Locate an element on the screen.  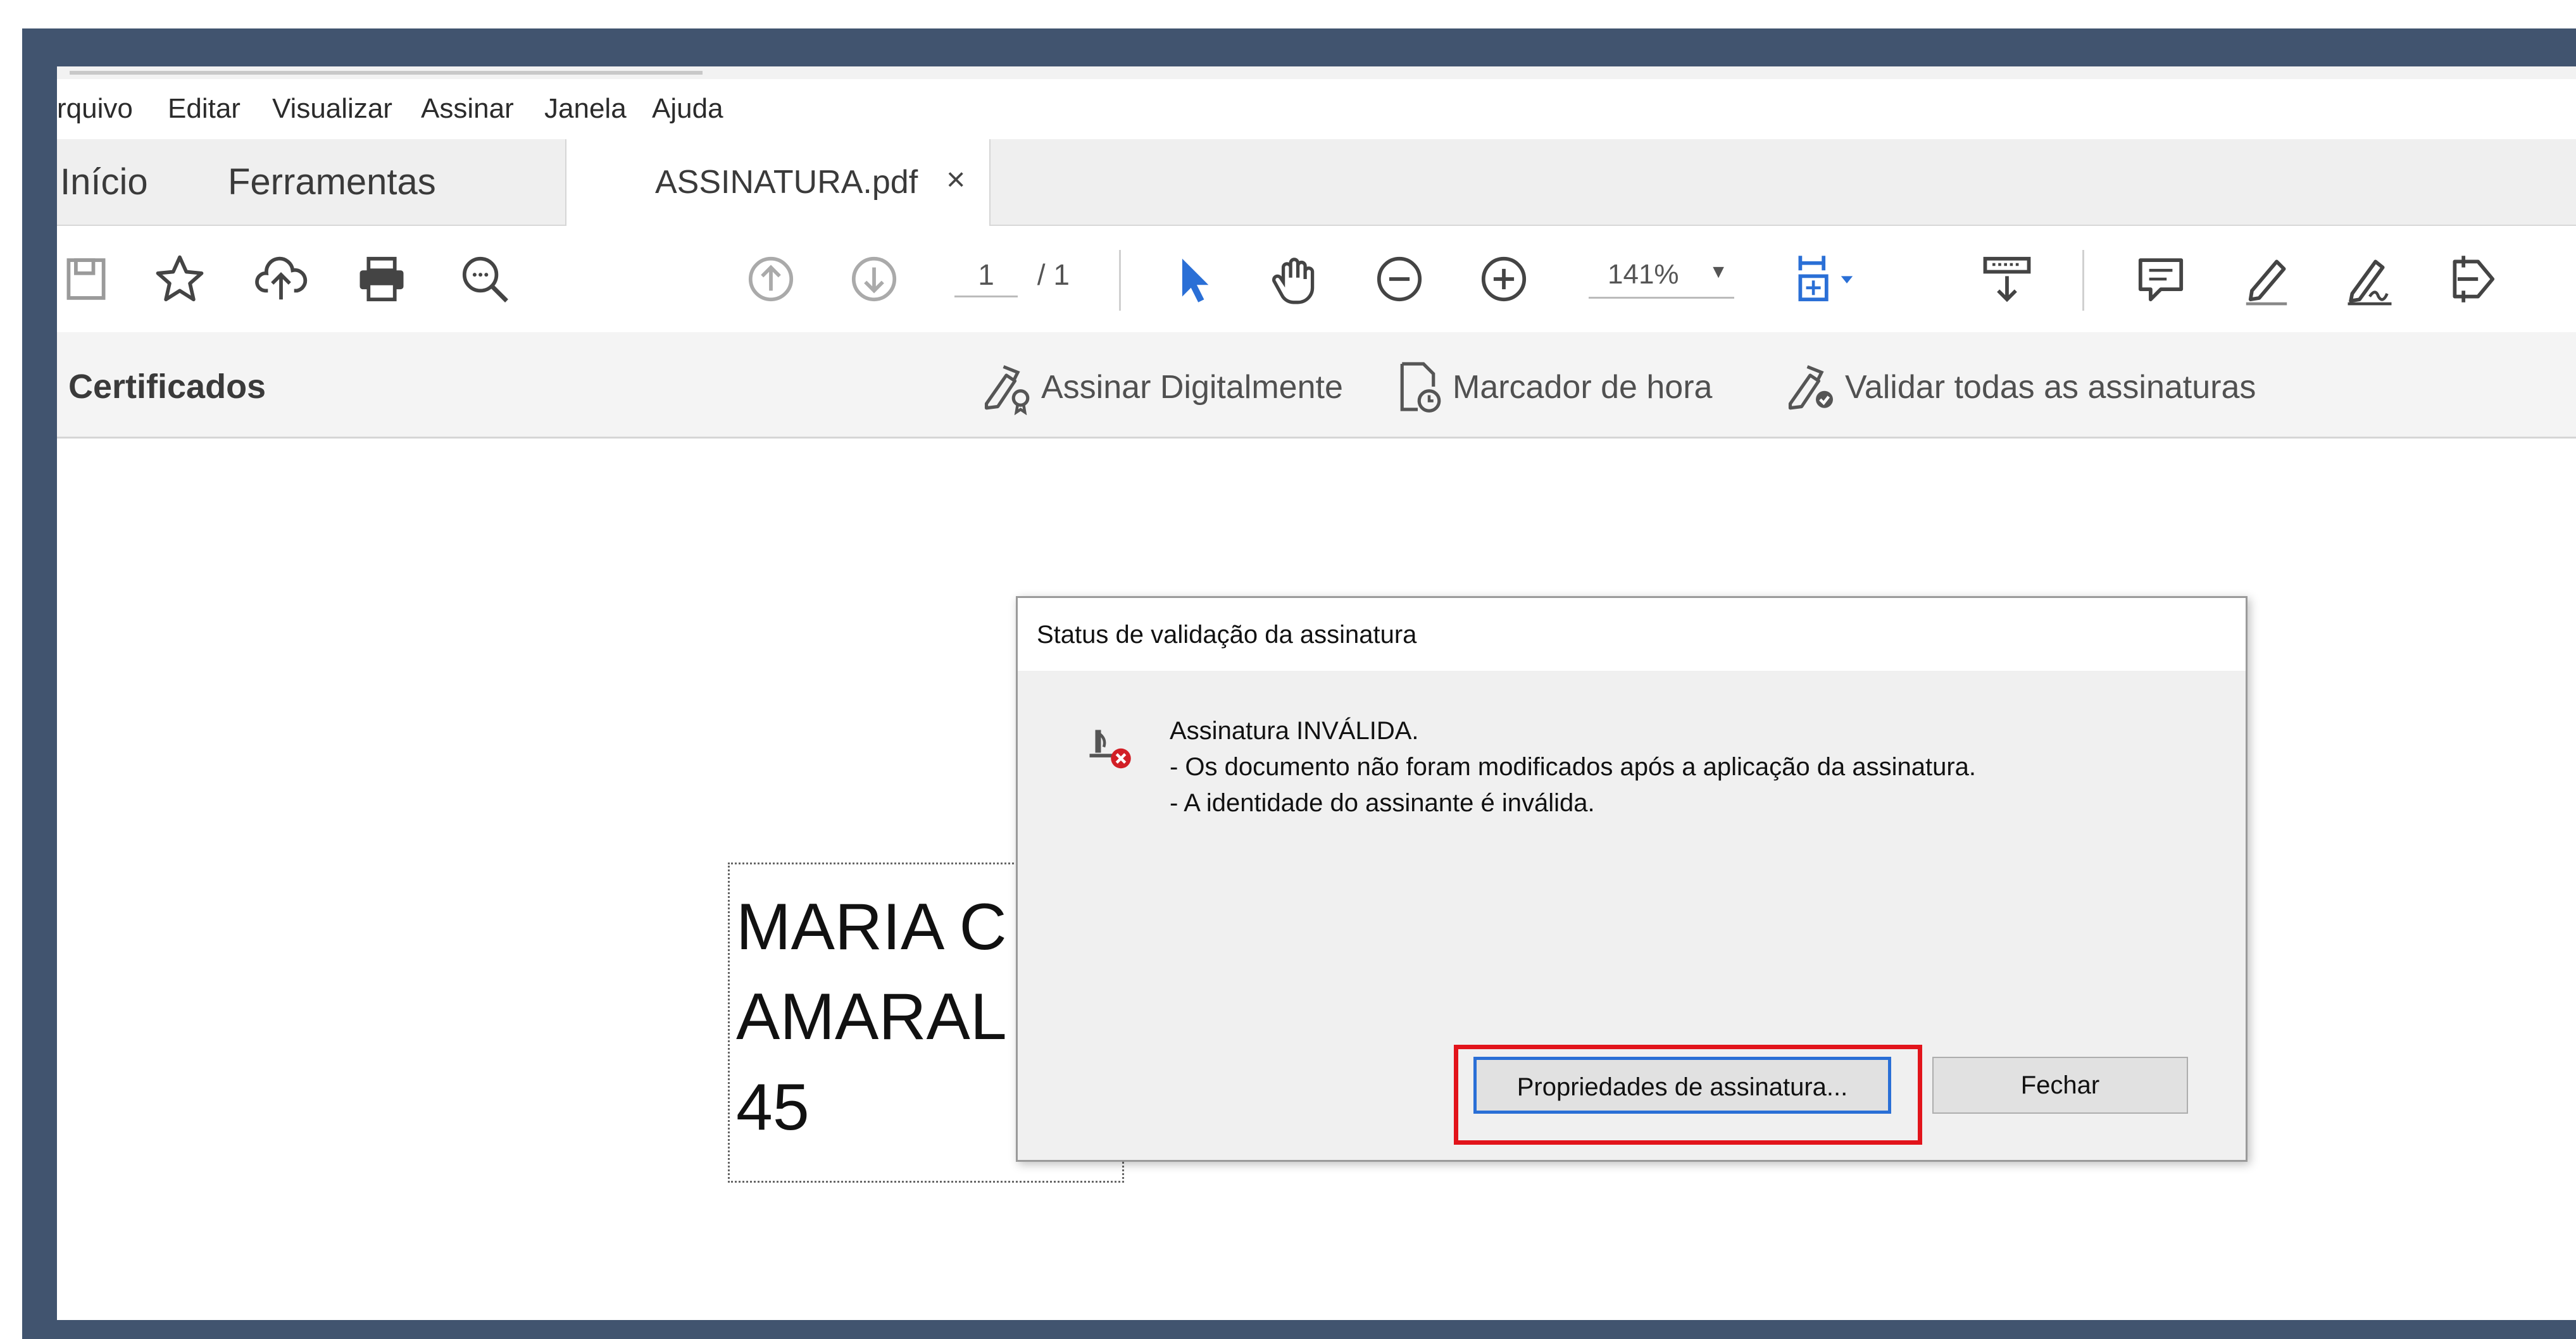
sign-digitally-label: Assinar Digitalmente is located at coordinates (1192, 387).